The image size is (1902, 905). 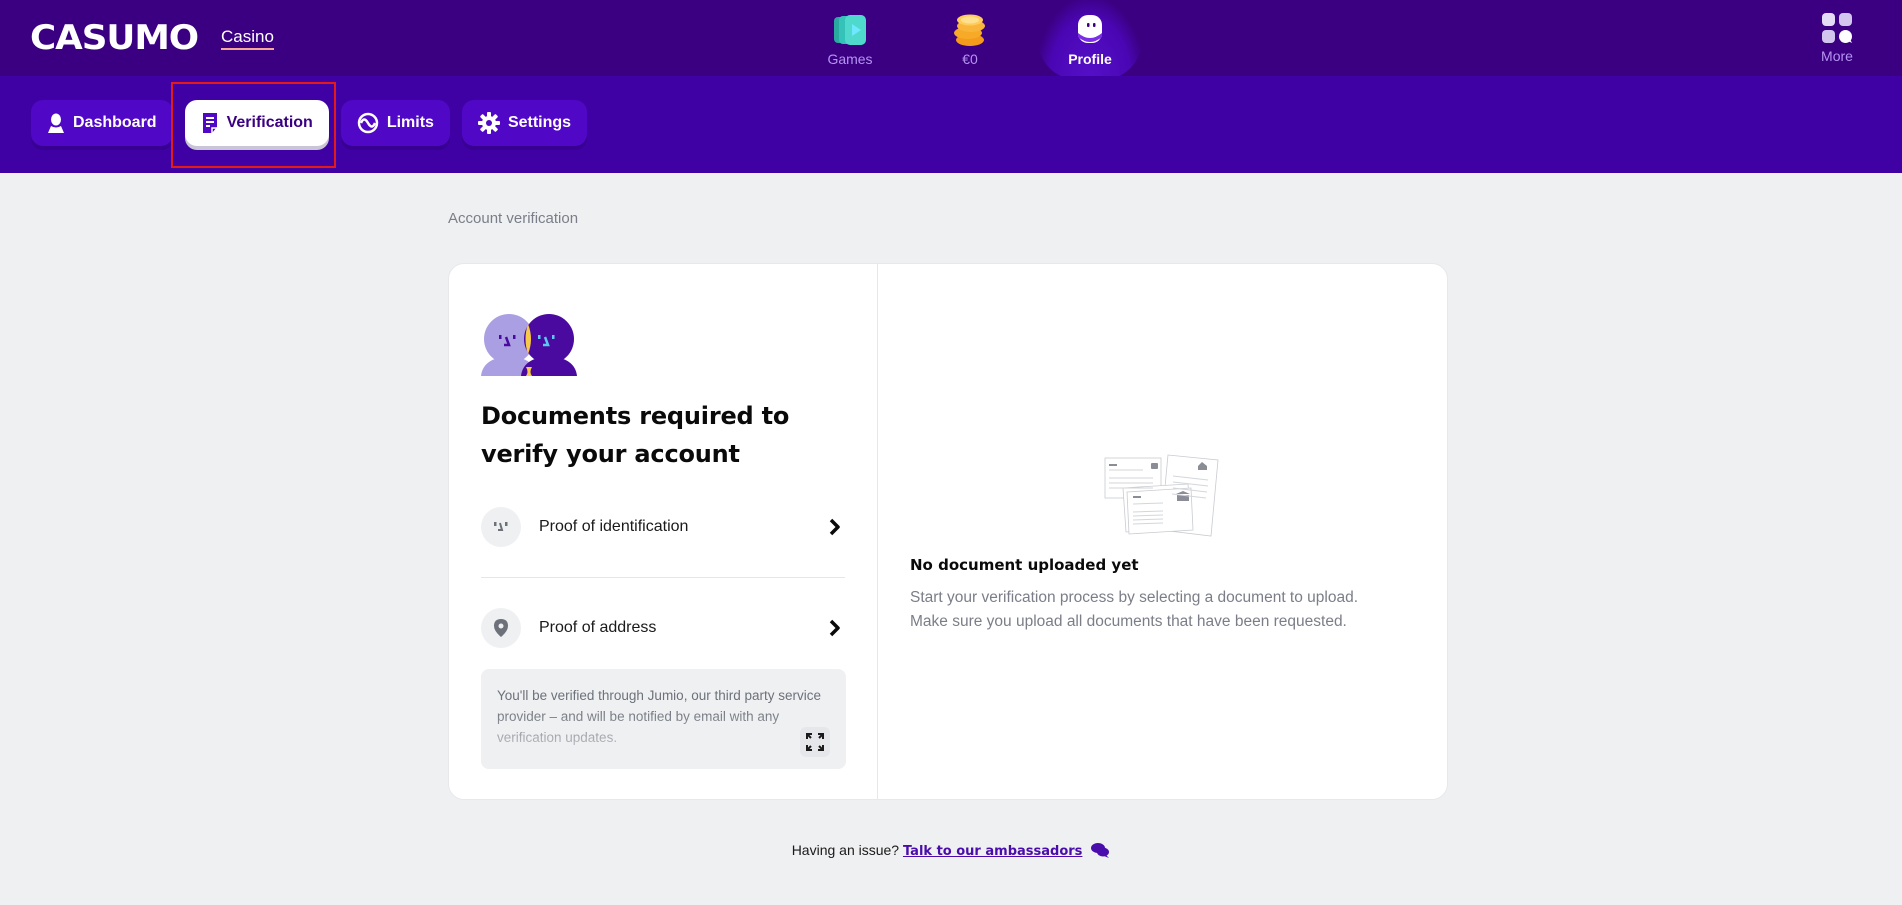 What do you see at coordinates (970, 59) in the screenshot?
I see `nav-wallet-label: €0` at bounding box center [970, 59].